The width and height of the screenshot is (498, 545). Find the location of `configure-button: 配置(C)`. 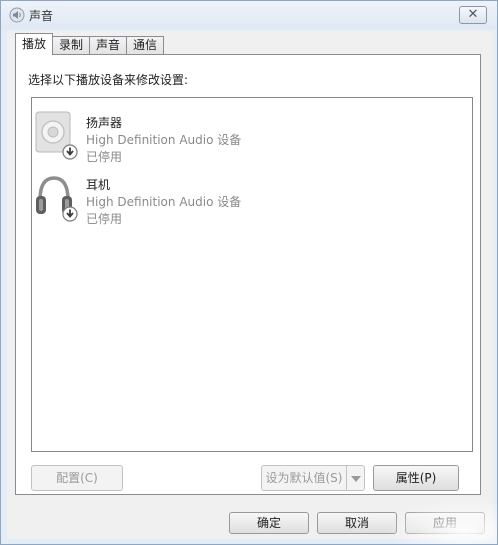

configure-button: 配置(C) is located at coordinates (77, 478).